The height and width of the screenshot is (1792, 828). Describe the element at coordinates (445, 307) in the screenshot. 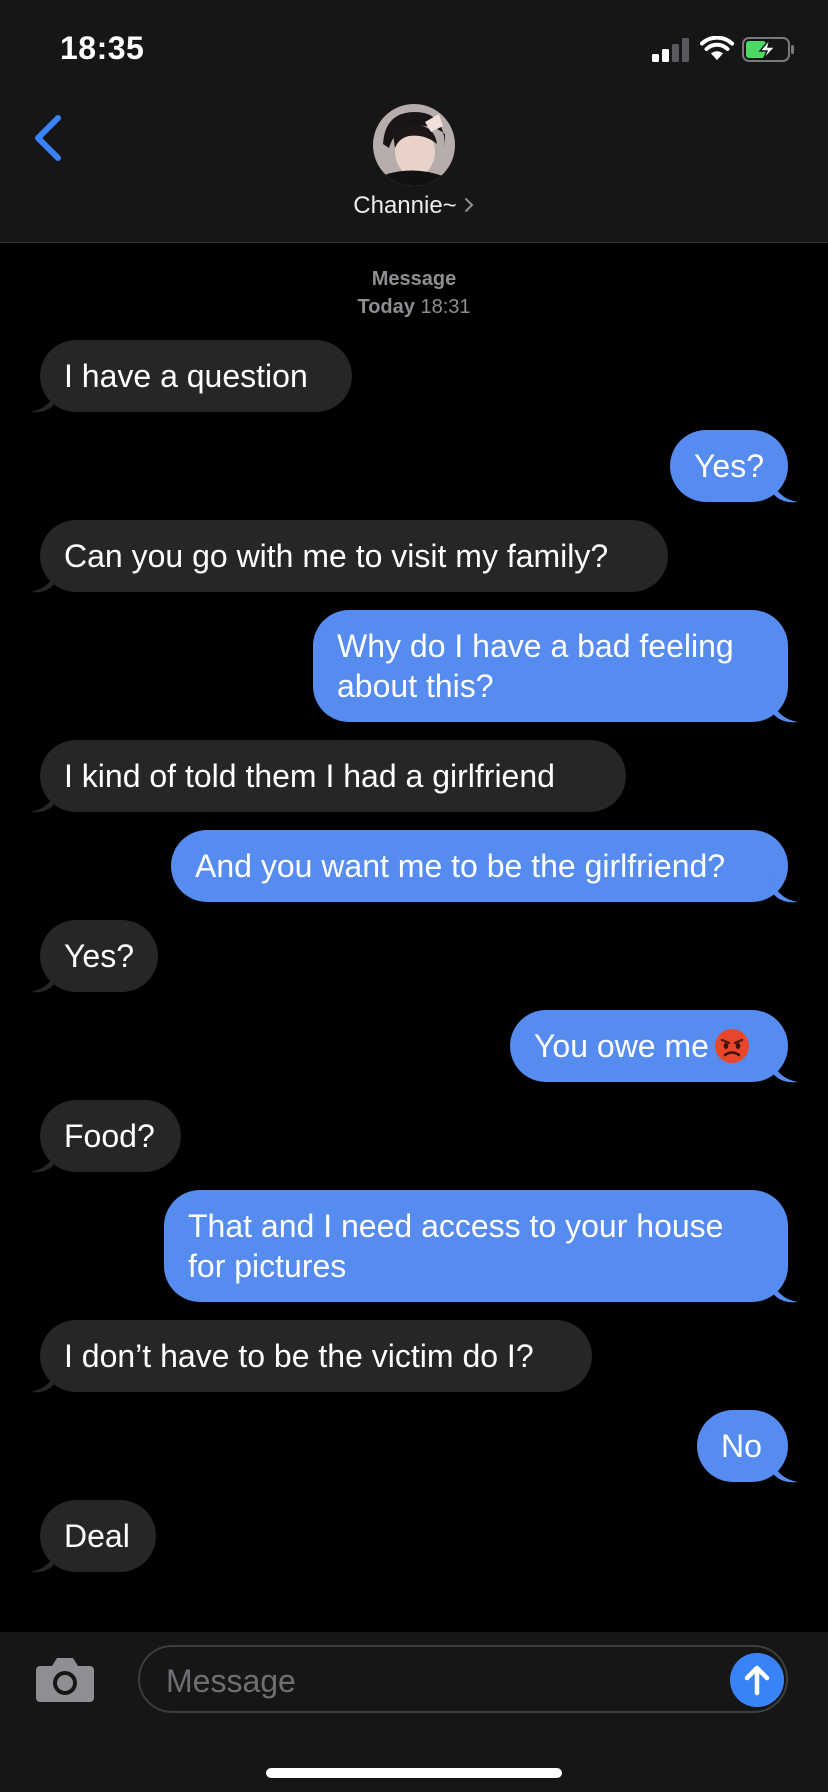

I see `timestamp-time: 18:31` at that location.